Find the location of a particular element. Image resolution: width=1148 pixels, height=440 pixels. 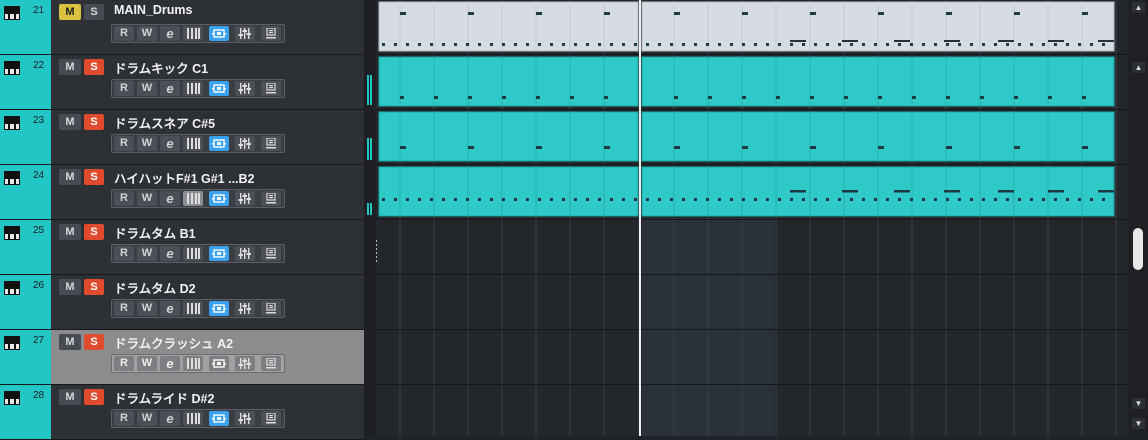

track-color-strip: 24 is located at coordinates (25, 192).